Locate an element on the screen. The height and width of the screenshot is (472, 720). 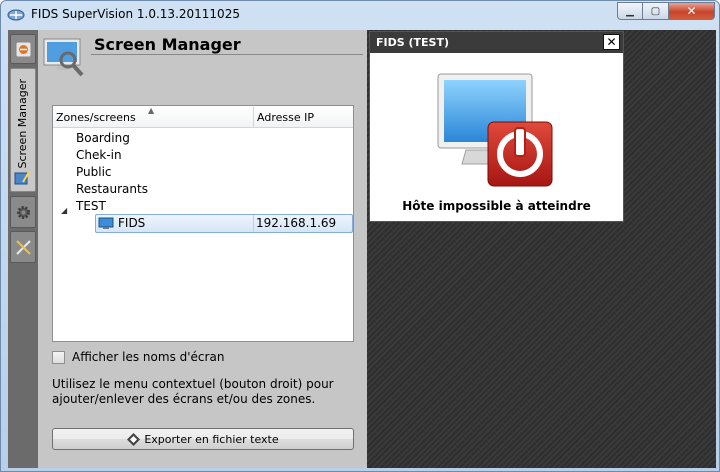
maximize-button: ▢ is located at coordinates (656, 11).